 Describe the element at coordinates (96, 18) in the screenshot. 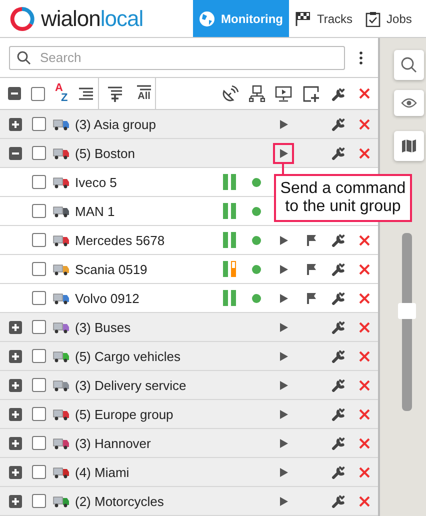

I see `logo: wialonlocal` at that location.